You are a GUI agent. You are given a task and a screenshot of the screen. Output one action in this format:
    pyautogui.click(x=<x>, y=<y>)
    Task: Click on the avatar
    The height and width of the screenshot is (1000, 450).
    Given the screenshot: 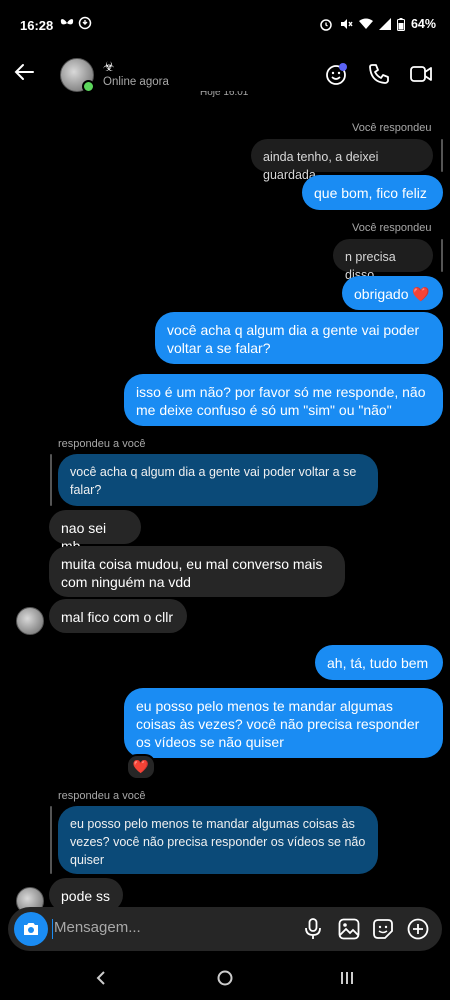 What is the action you would take?
    pyautogui.click(x=30, y=621)
    